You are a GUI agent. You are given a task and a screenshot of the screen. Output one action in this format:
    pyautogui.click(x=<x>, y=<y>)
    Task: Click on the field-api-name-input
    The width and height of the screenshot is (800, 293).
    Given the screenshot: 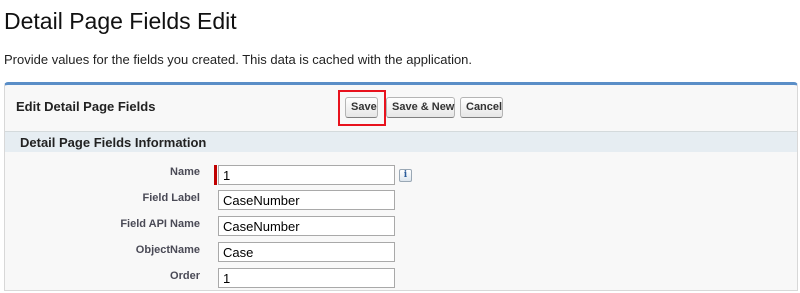 What is the action you would take?
    pyautogui.click(x=306, y=226)
    